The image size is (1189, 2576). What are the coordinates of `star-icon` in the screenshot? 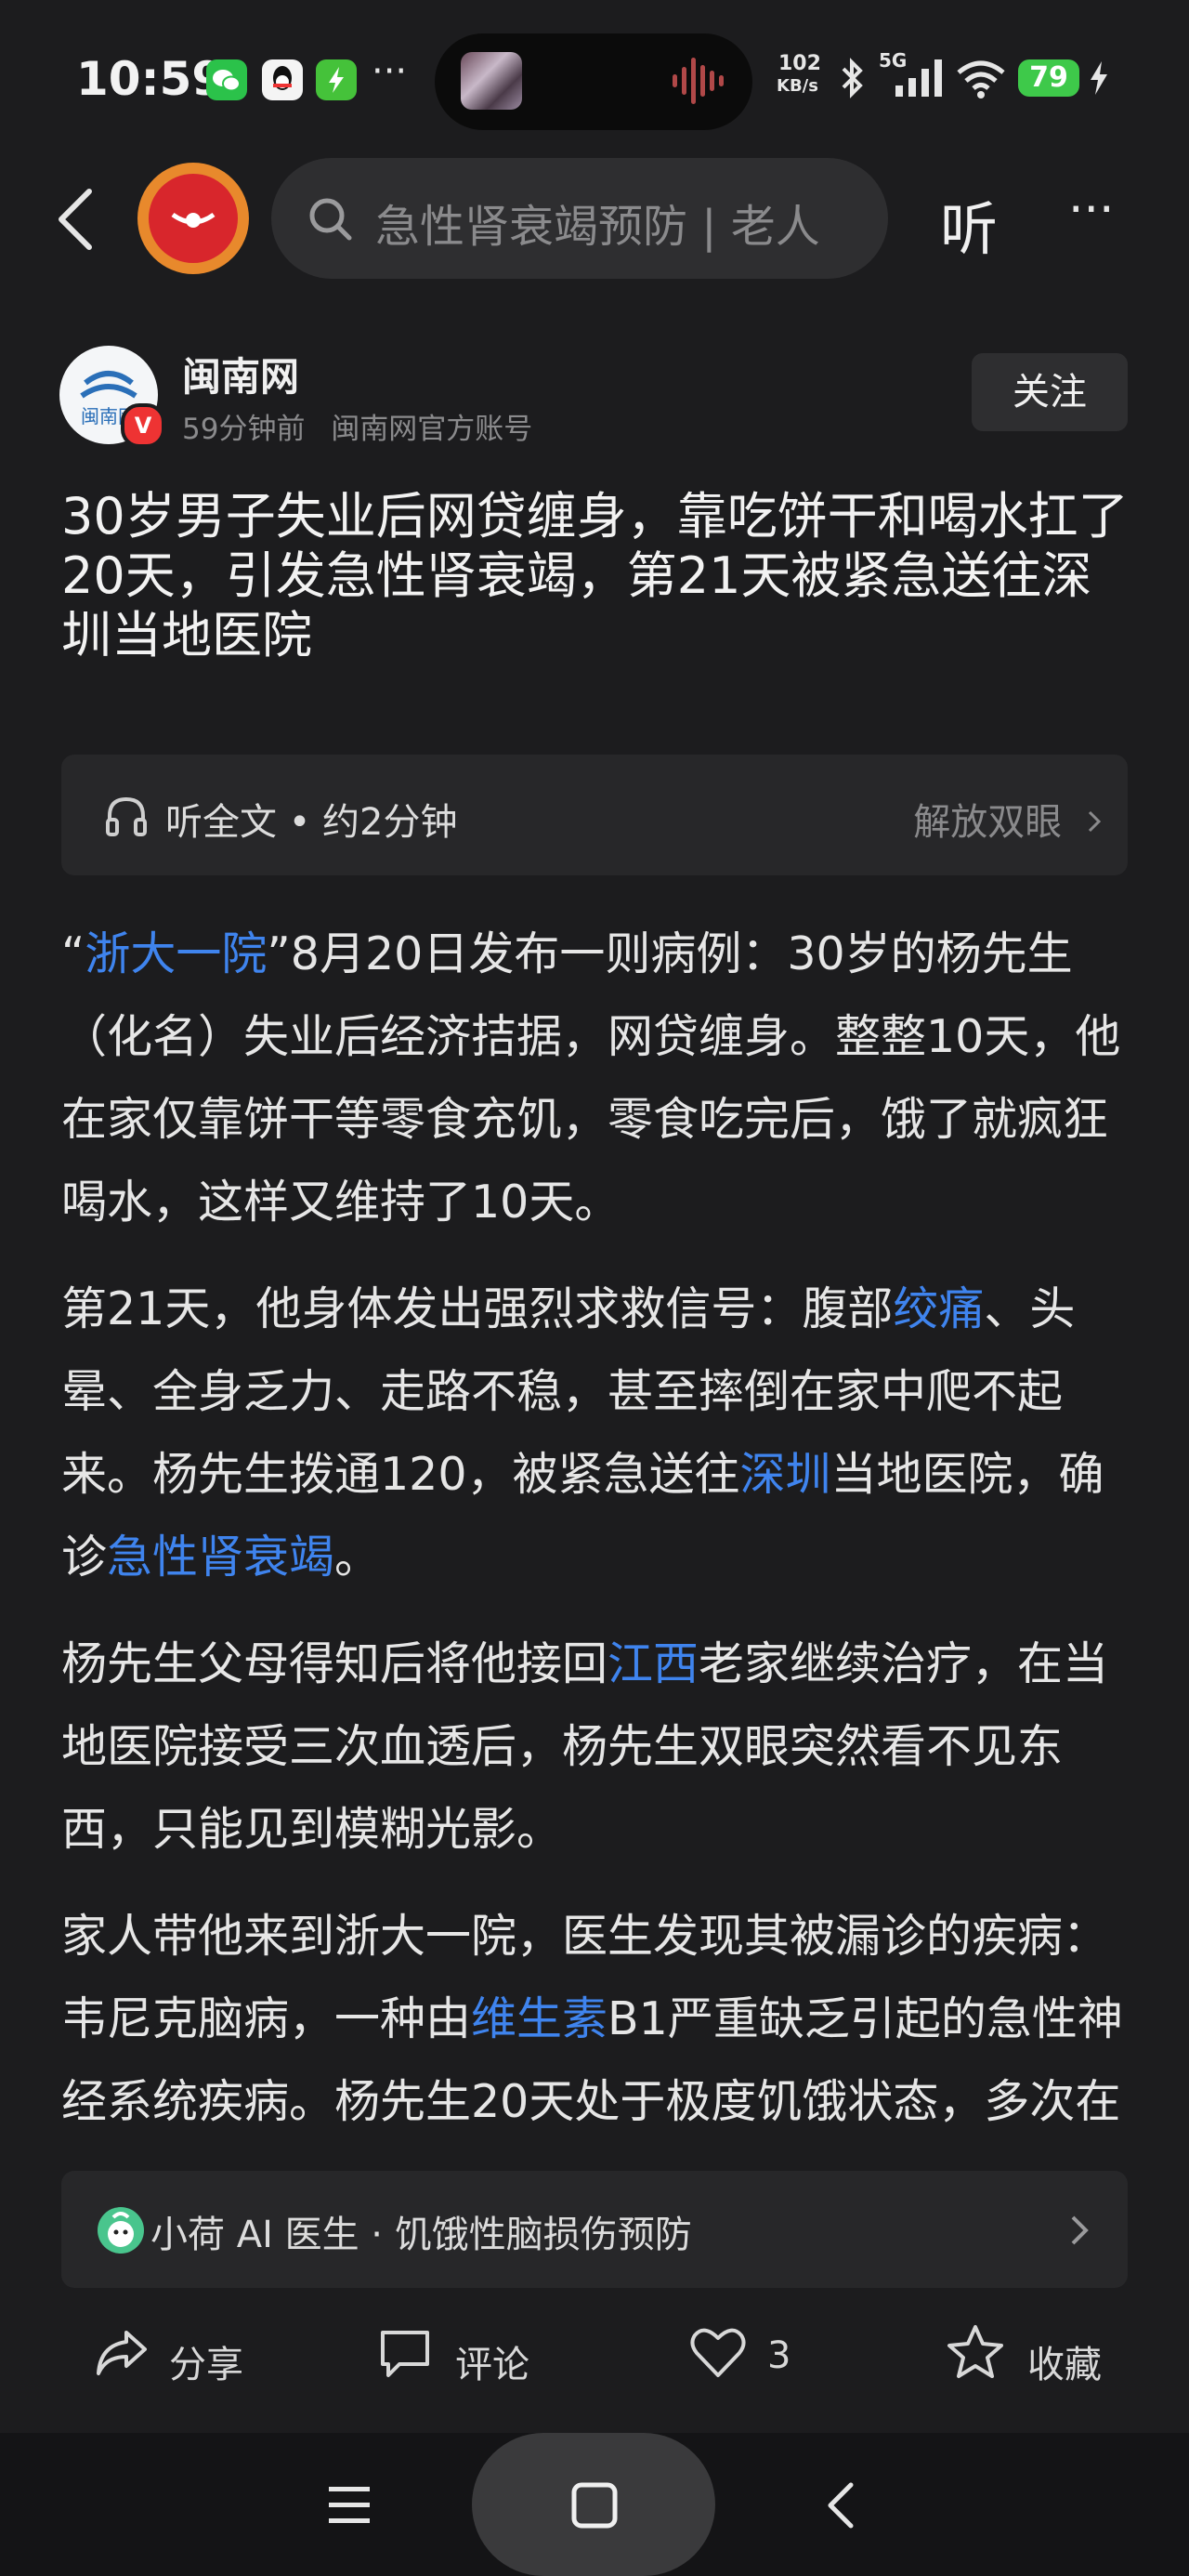 It's located at (976, 2354).